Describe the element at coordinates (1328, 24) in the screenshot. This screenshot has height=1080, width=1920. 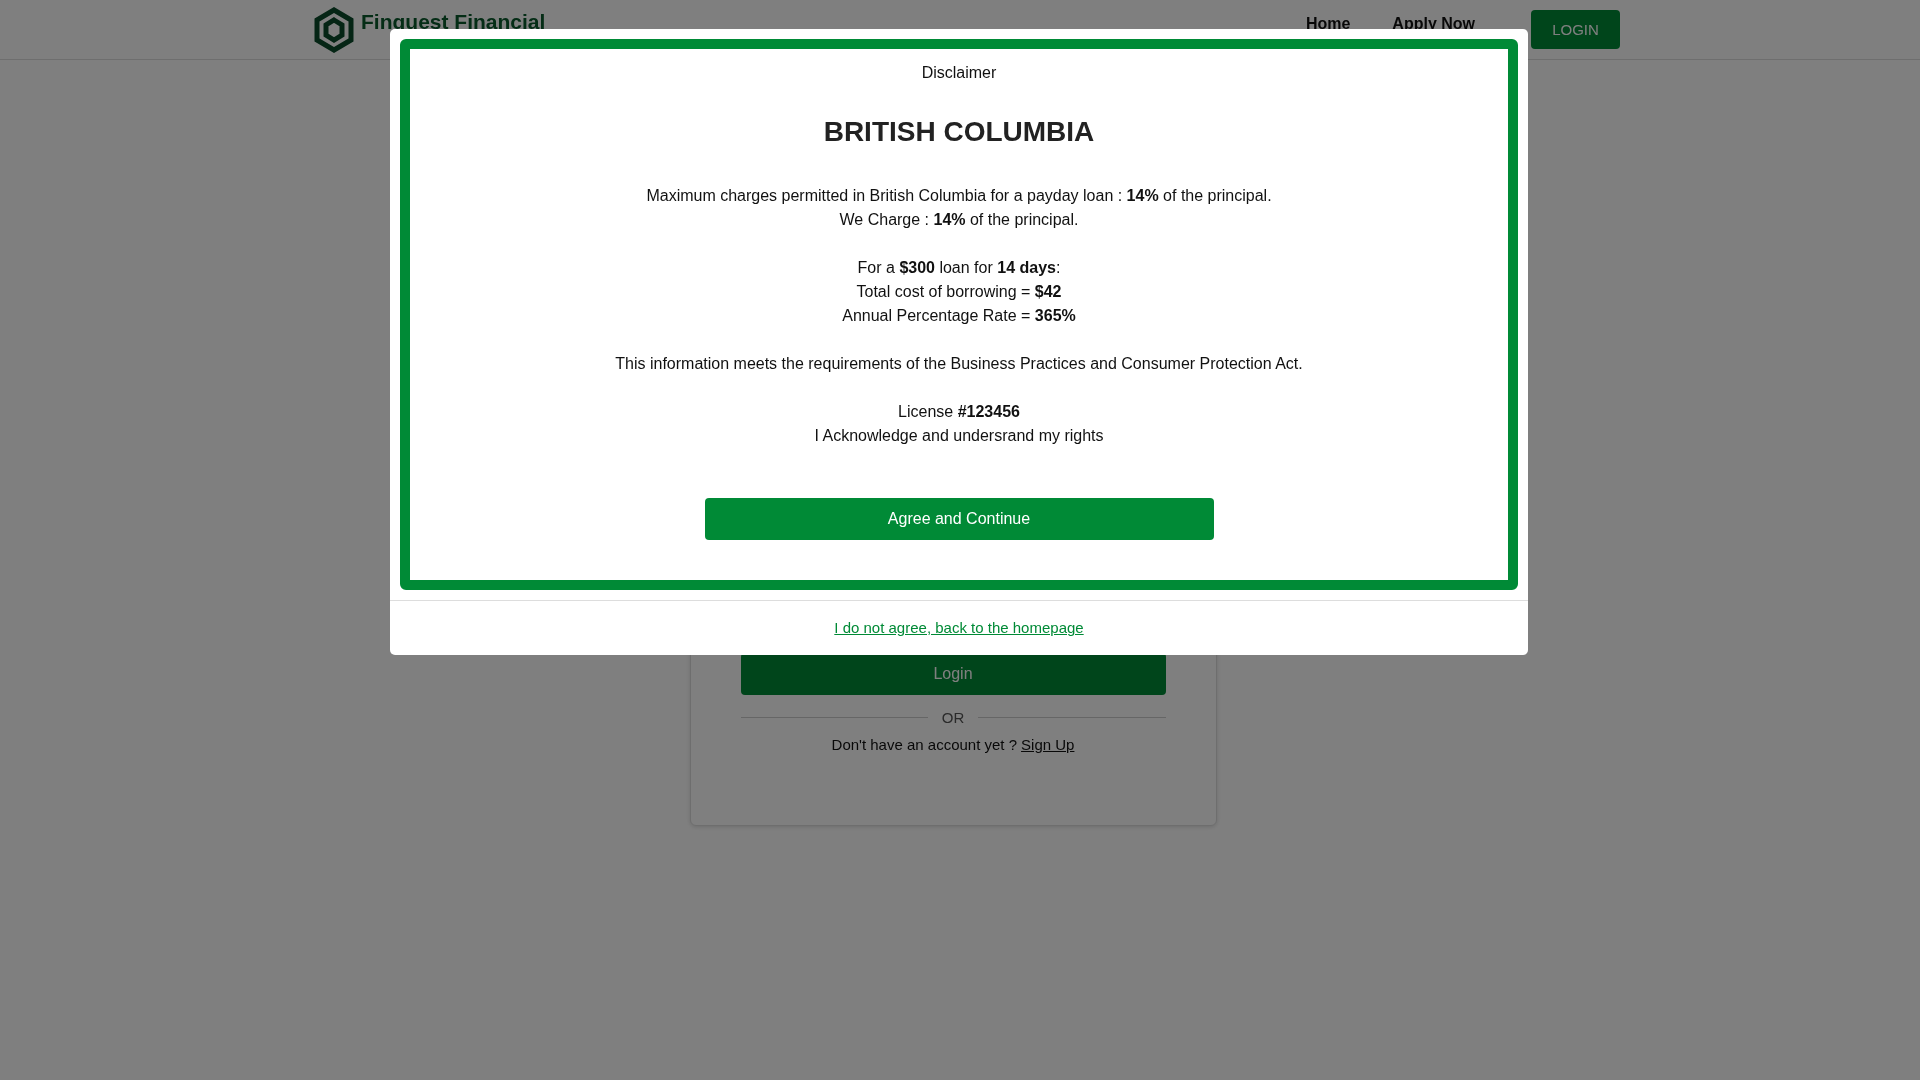
I see `nav-link: Home` at that location.